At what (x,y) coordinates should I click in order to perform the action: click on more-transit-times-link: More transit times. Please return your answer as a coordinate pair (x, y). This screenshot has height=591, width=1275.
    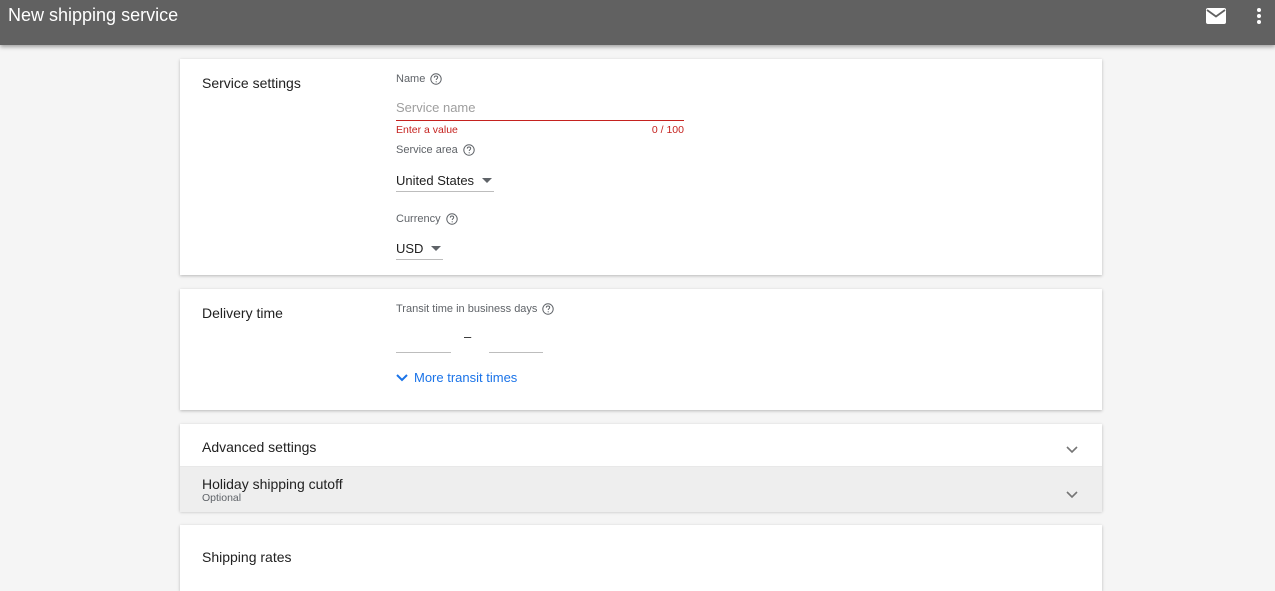
    Looking at the image, I should click on (456, 377).